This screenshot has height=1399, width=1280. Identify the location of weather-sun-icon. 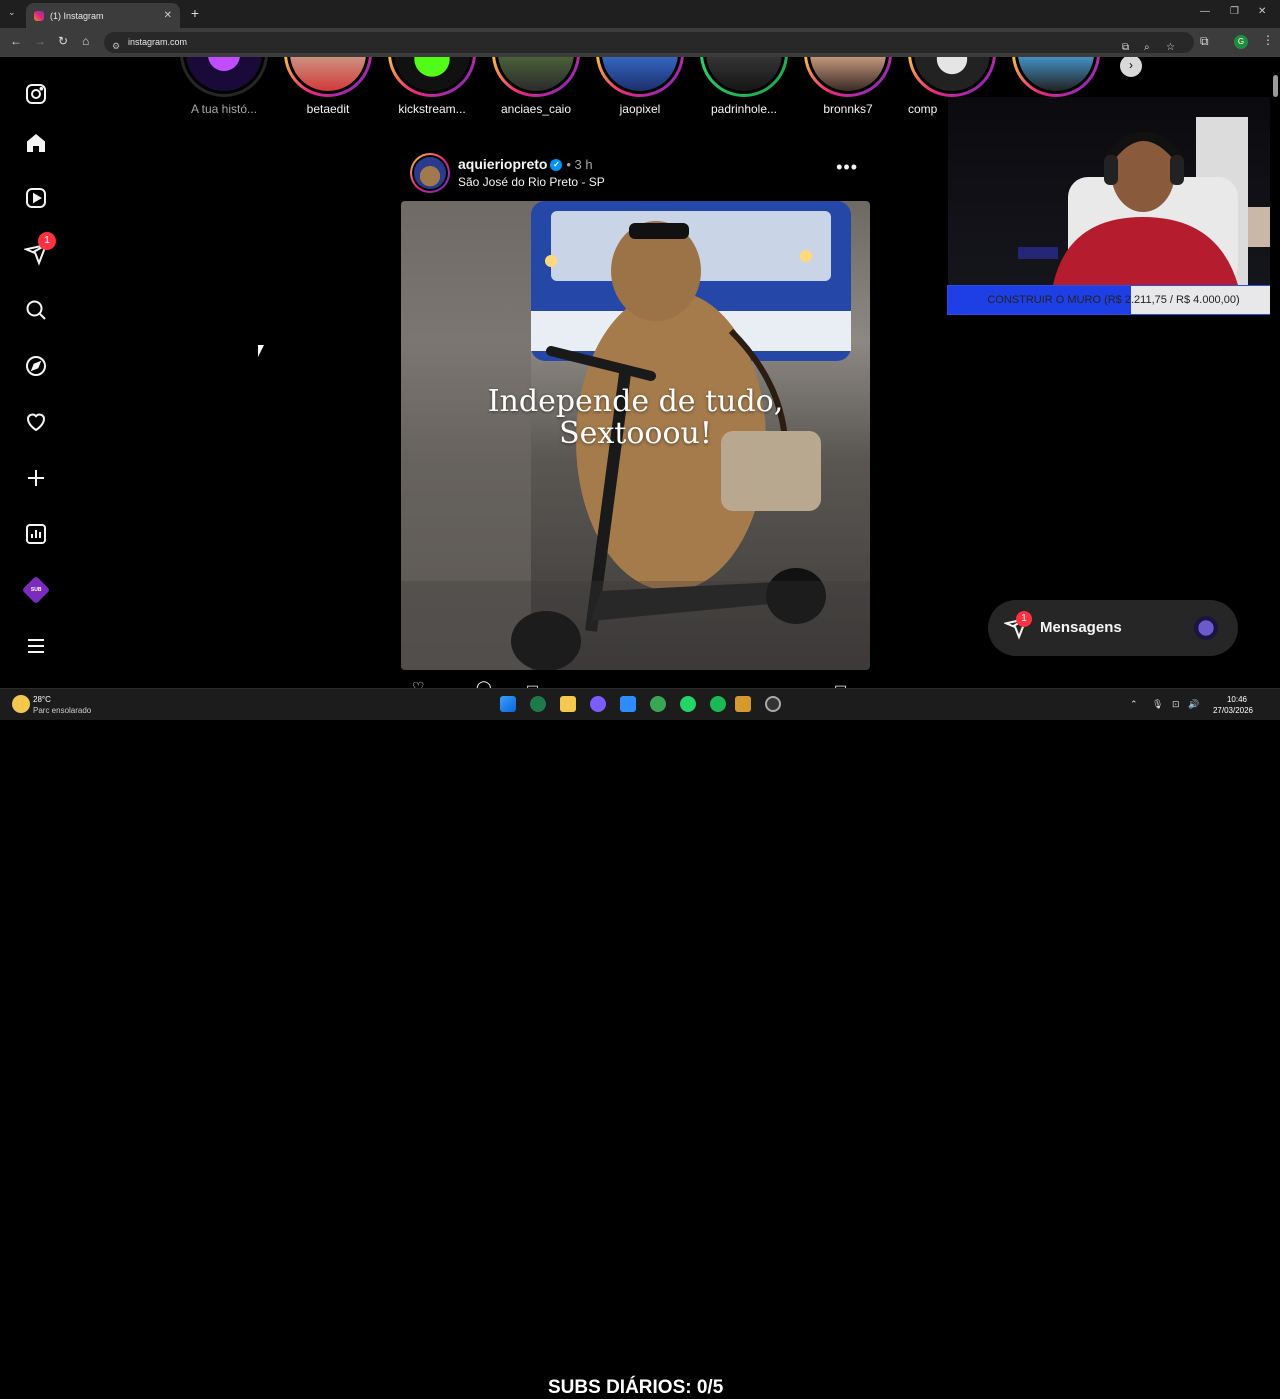
(21, 704).